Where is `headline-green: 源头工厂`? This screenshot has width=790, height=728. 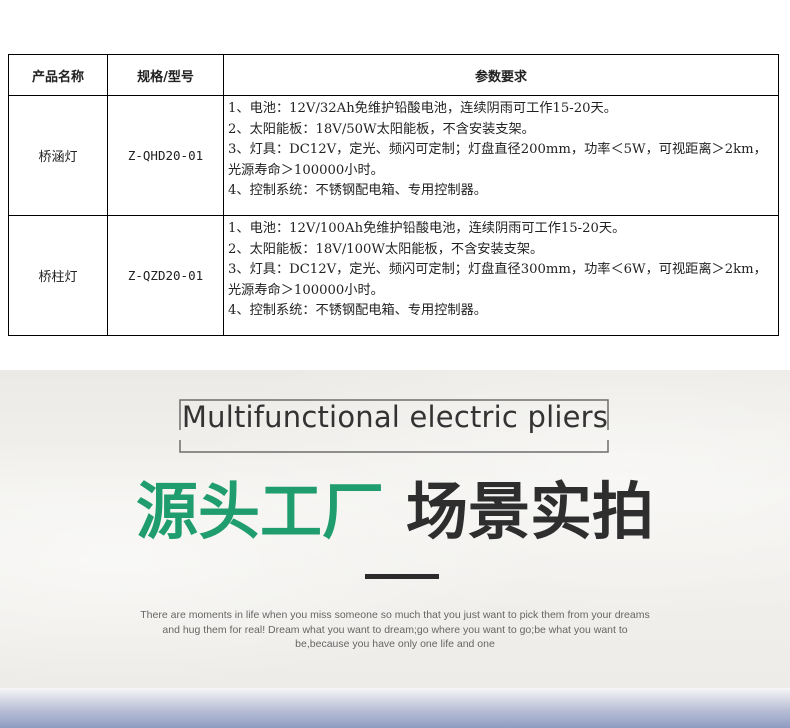 headline-green: 源头工厂 is located at coordinates (259, 511).